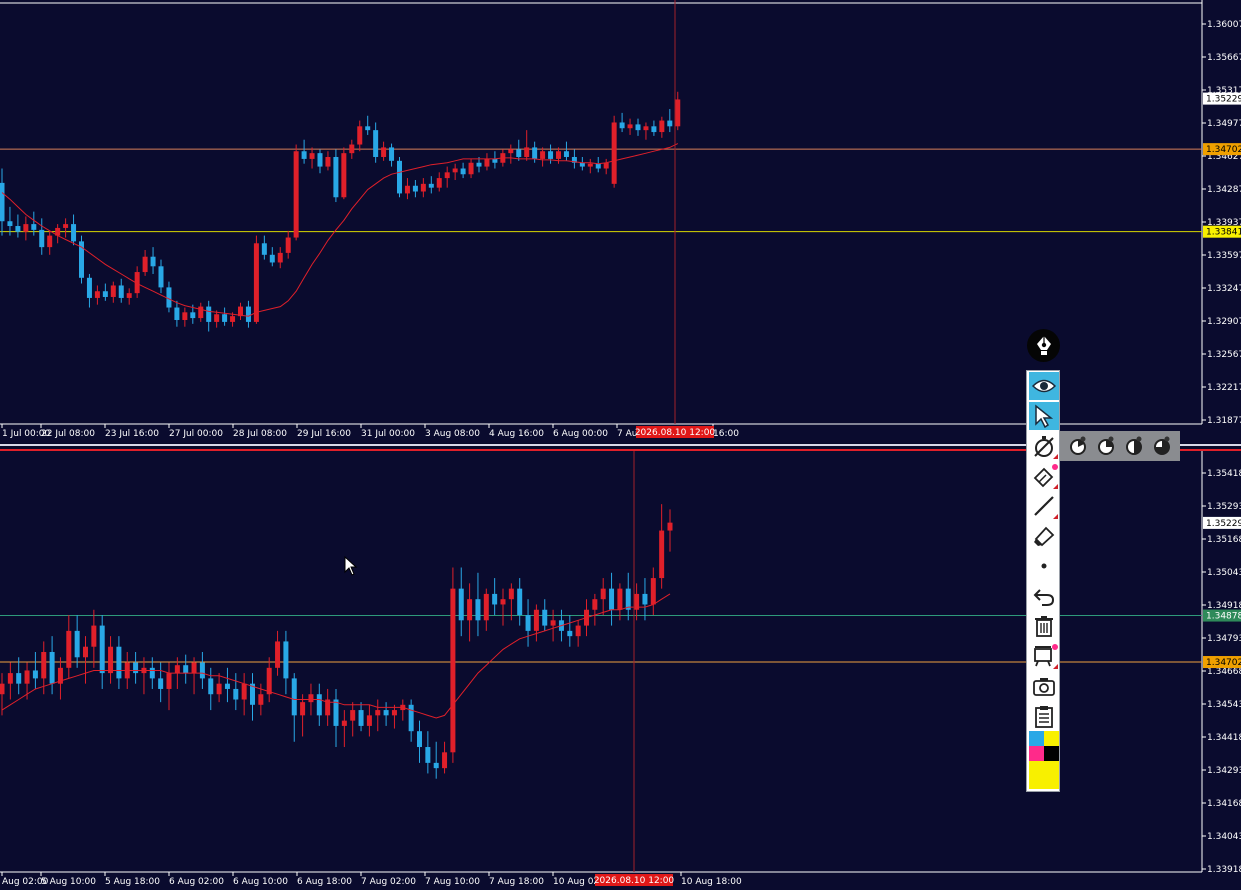  Describe the element at coordinates (1044, 506) in the screenshot. I see `line-tool` at that location.